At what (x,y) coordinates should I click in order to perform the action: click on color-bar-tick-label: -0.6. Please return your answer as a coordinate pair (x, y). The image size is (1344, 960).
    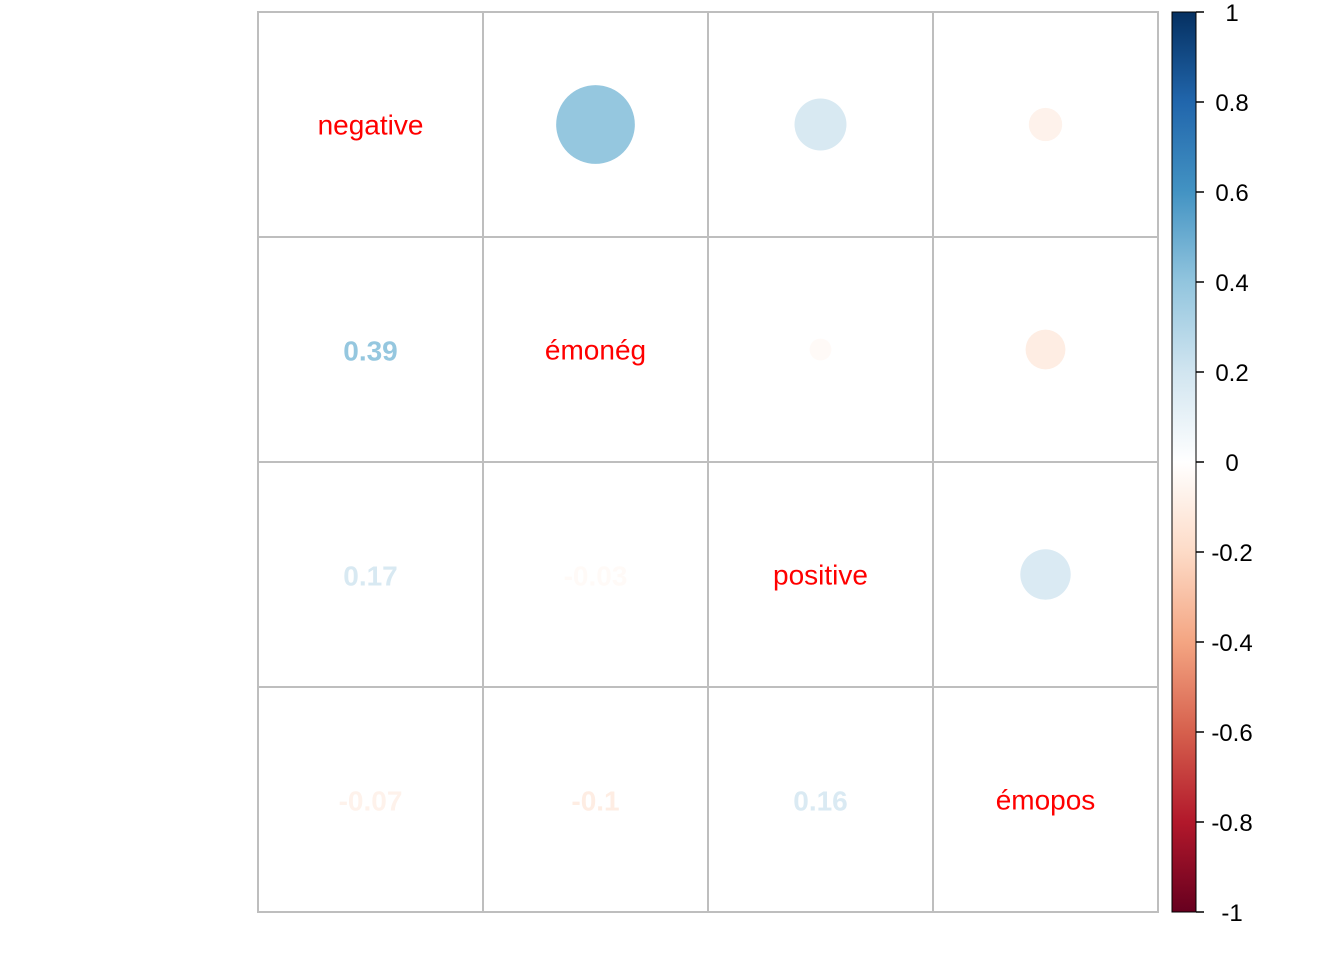
    Looking at the image, I should click on (1231, 733).